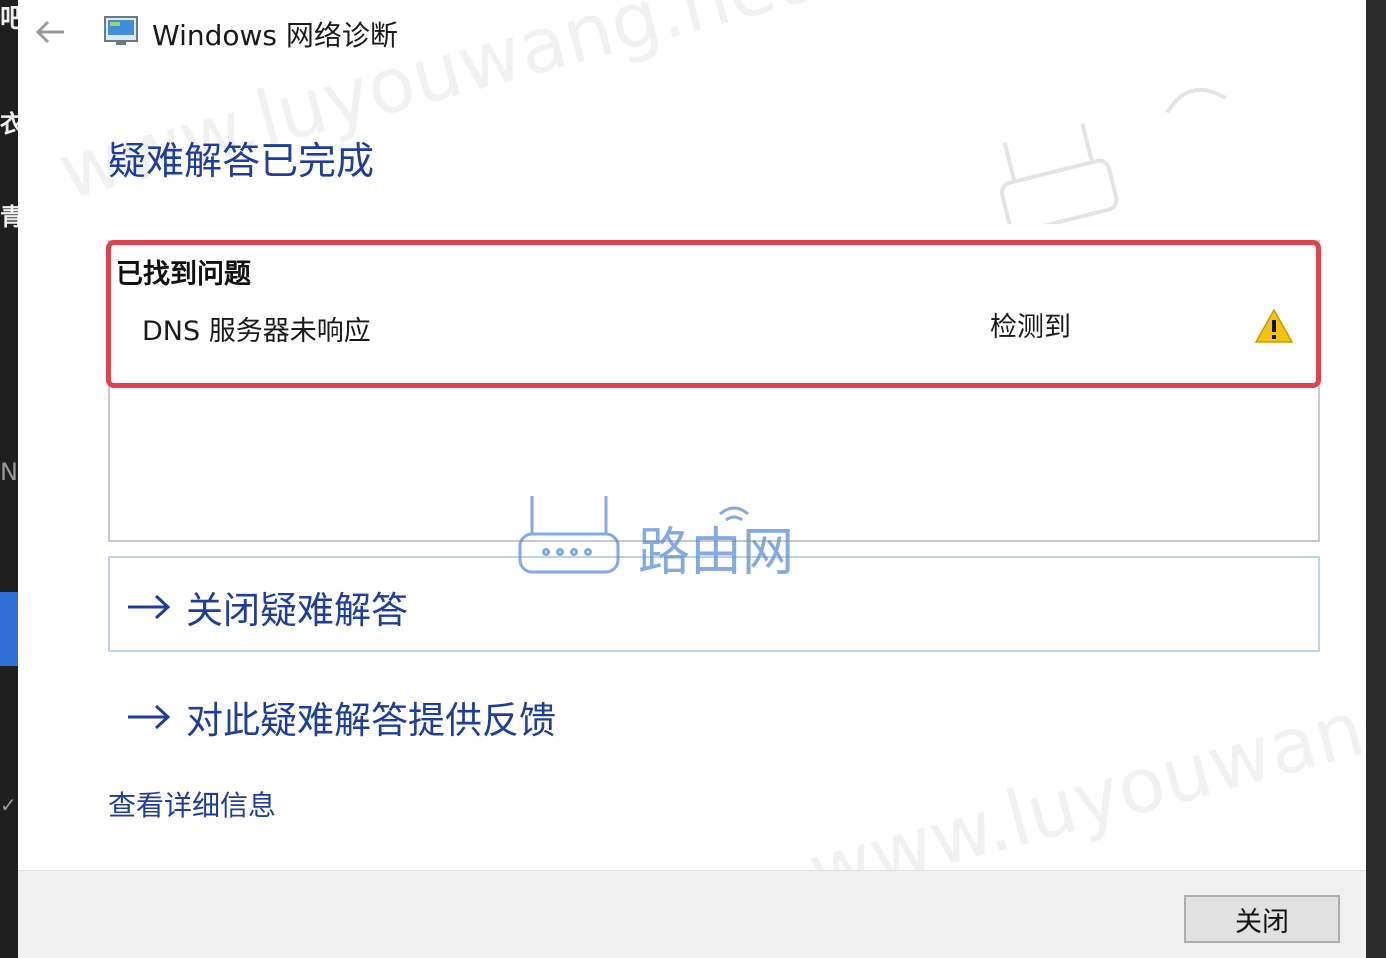  I want to click on background-right-strip, so click(1376, 479).